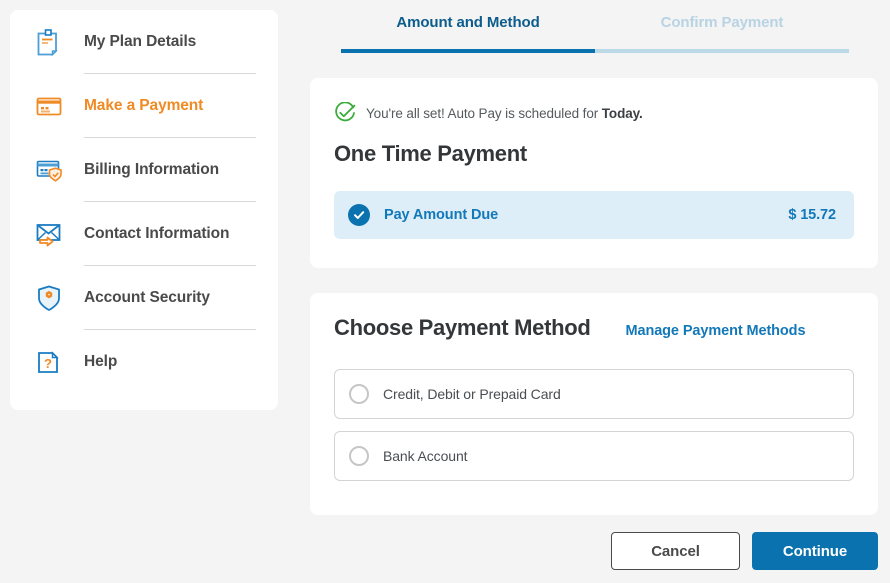 Image resolution: width=890 pixels, height=583 pixels. I want to click on tab-progress-inactive-segment, so click(722, 51).